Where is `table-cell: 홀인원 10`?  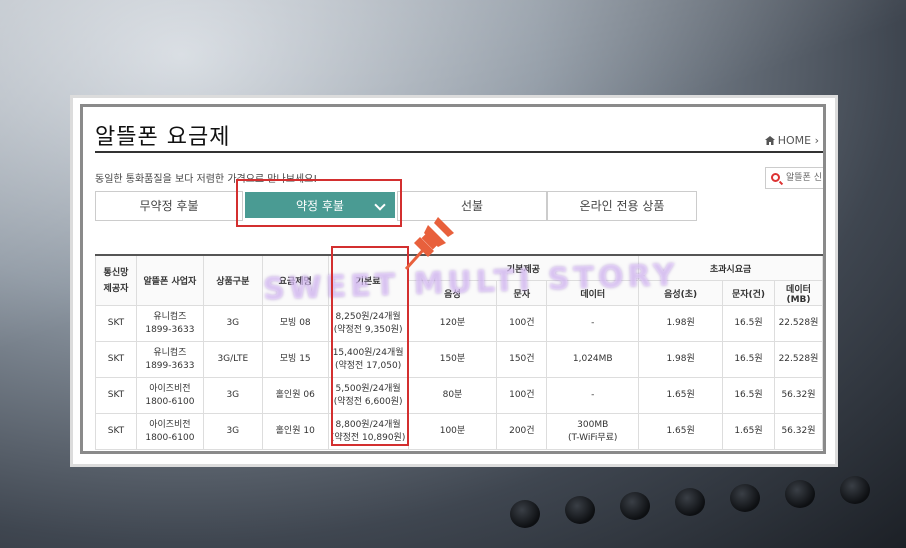
table-cell: 홀인원 10 is located at coordinates (295, 431).